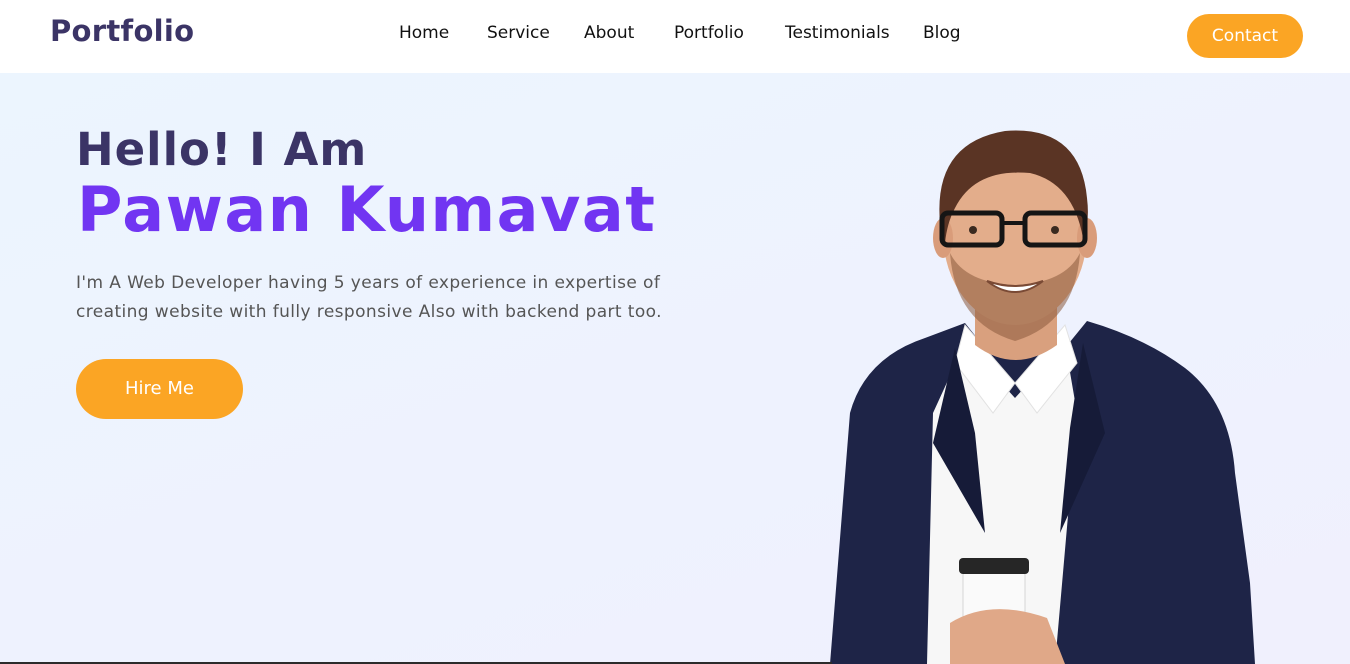 This screenshot has height=664, width=1350. What do you see at coordinates (837, 33) in the screenshot?
I see `nav-link-testimonials: Testimonials` at bounding box center [837, 33].